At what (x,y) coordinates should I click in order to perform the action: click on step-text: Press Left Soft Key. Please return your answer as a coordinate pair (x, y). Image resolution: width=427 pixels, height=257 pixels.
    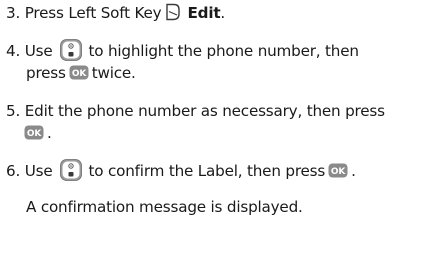
    Looking at the image, I should click on (93, 13).